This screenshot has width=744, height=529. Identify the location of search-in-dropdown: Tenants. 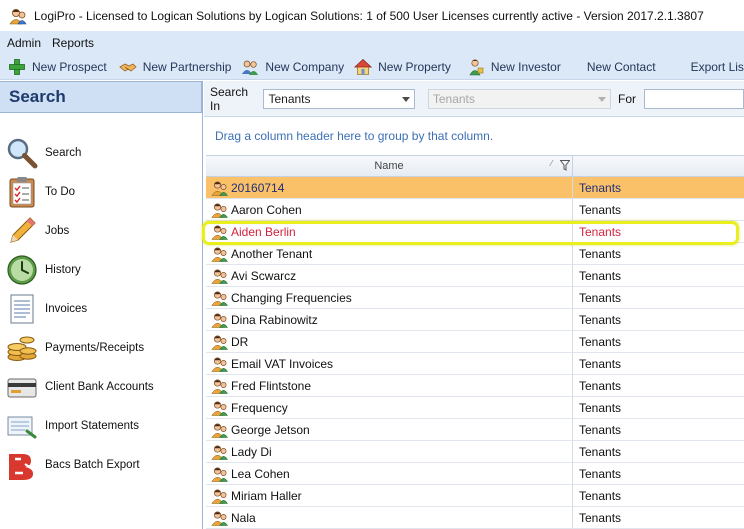
(339, 98).